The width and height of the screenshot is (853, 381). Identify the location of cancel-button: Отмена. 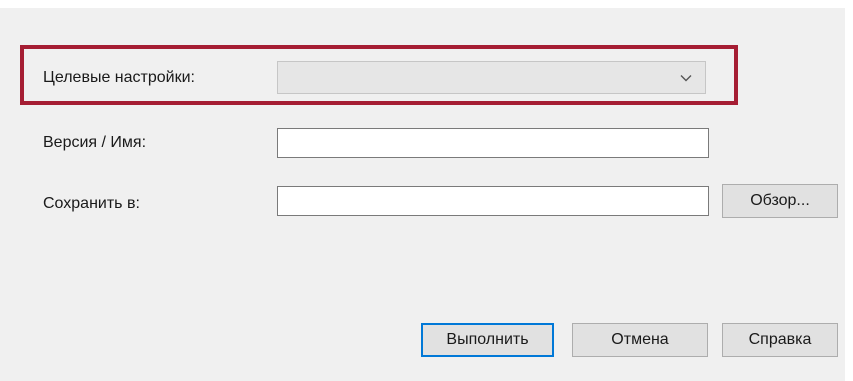
(640, 340).